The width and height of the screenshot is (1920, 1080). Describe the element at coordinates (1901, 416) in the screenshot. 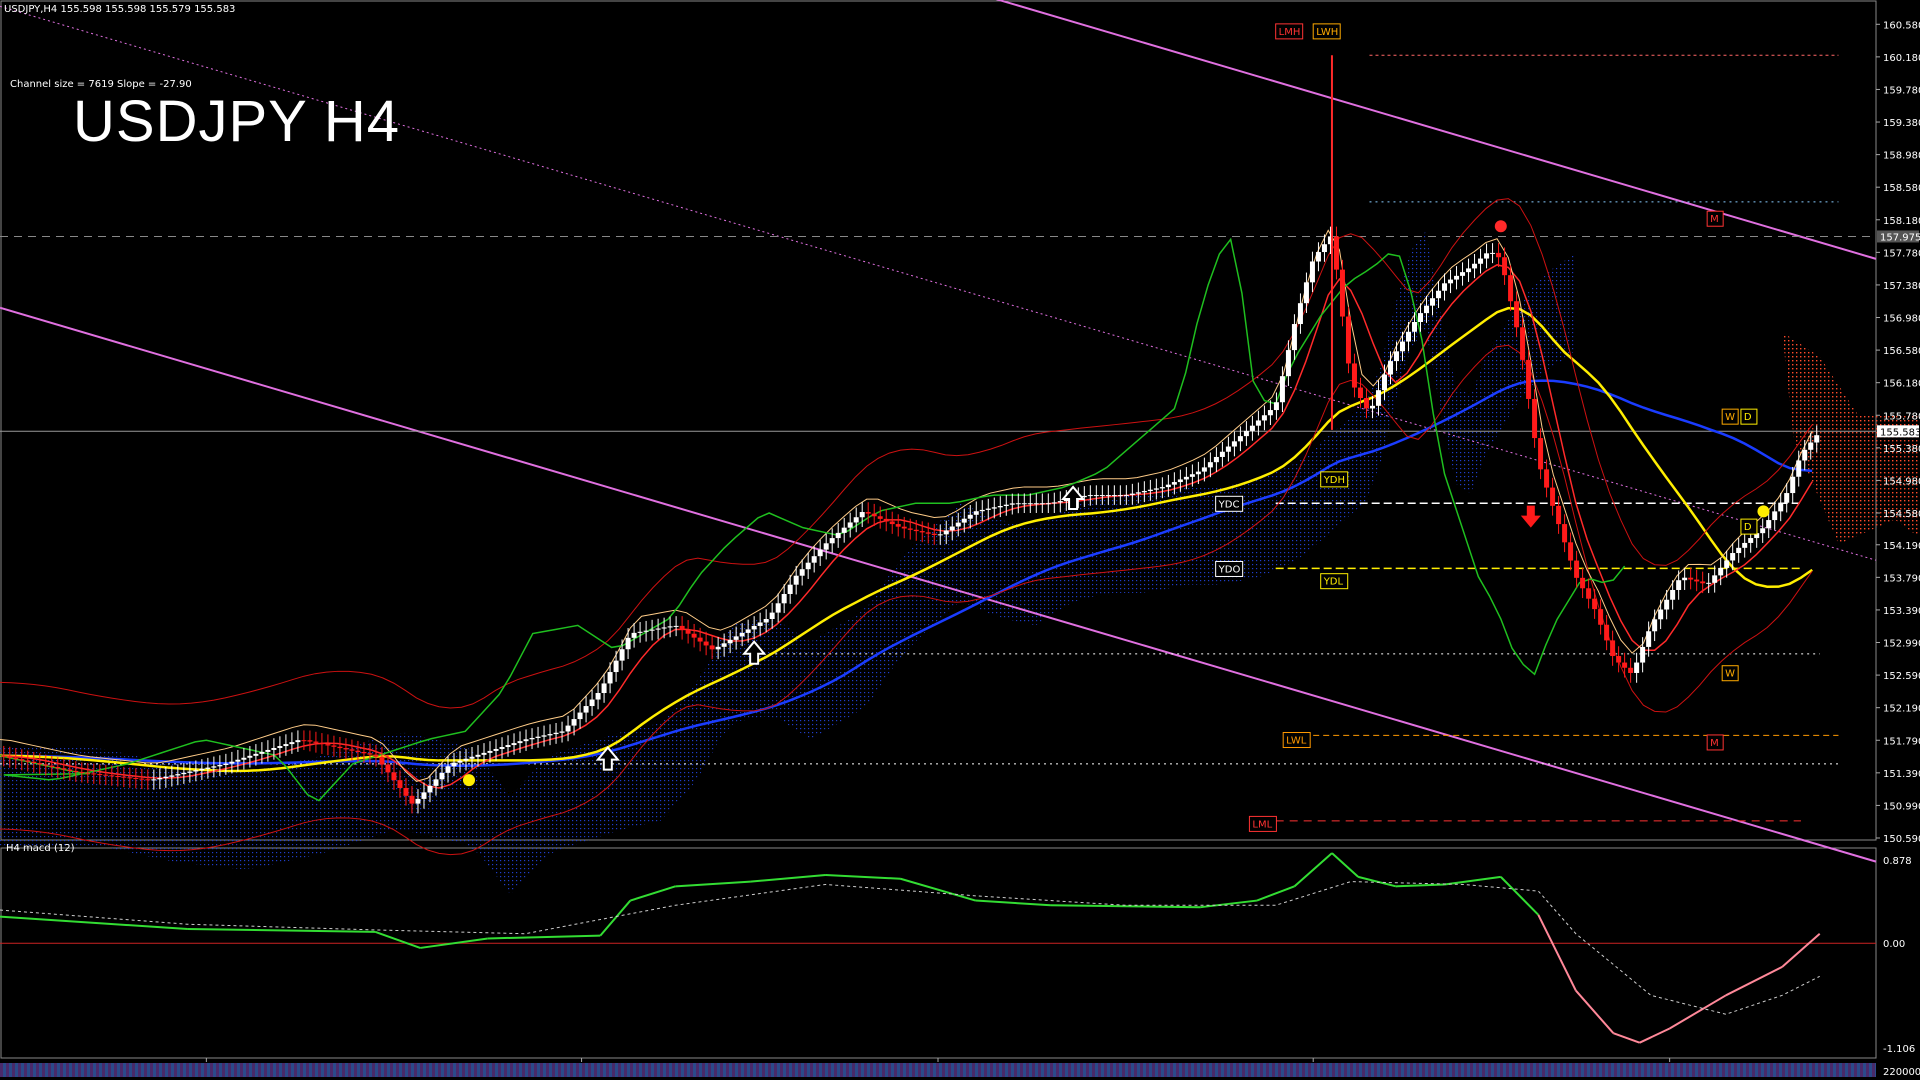

I see `price-tick-label: 155.780` at that location.